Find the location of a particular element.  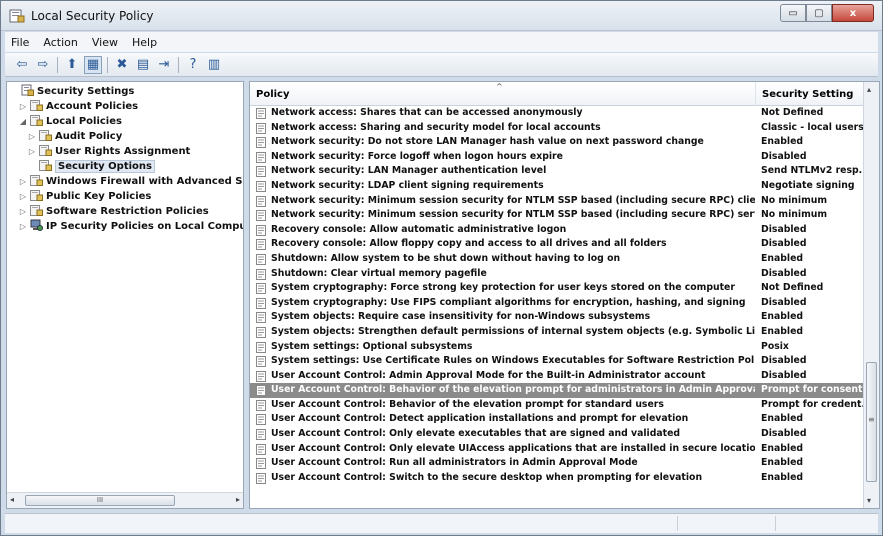

tree-item-local-policies: ◢ Local Policies is located at coordinates (125, 121).